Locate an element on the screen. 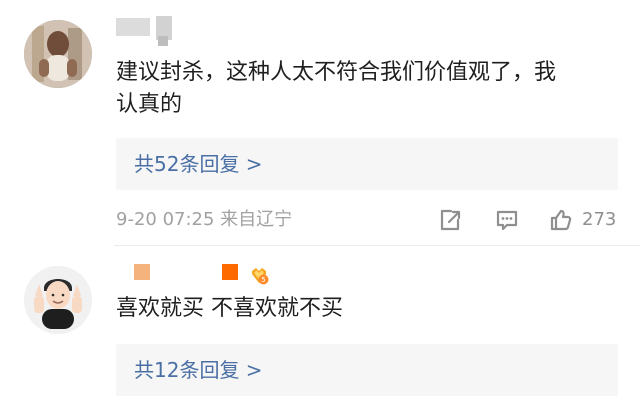 The image size is (640, 400). comment-text: 建议封杀，这种人太不符合我们价值观了，我 认真的 is located at coordinates (371, 89).